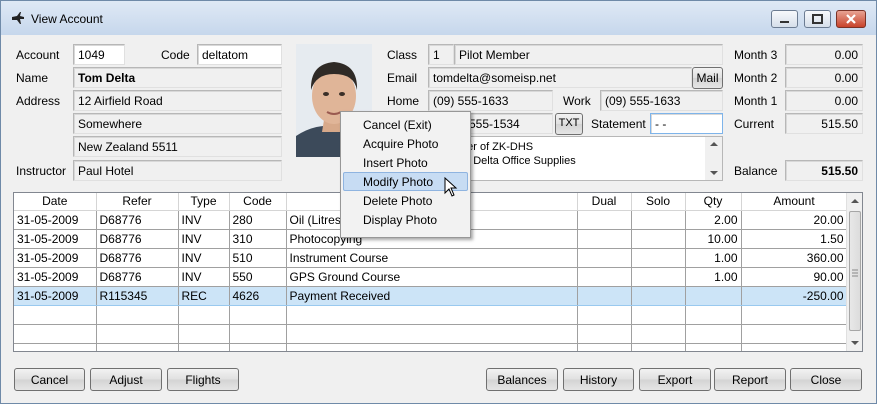  I want to click on col-amount: Amount, so click(794, 202).